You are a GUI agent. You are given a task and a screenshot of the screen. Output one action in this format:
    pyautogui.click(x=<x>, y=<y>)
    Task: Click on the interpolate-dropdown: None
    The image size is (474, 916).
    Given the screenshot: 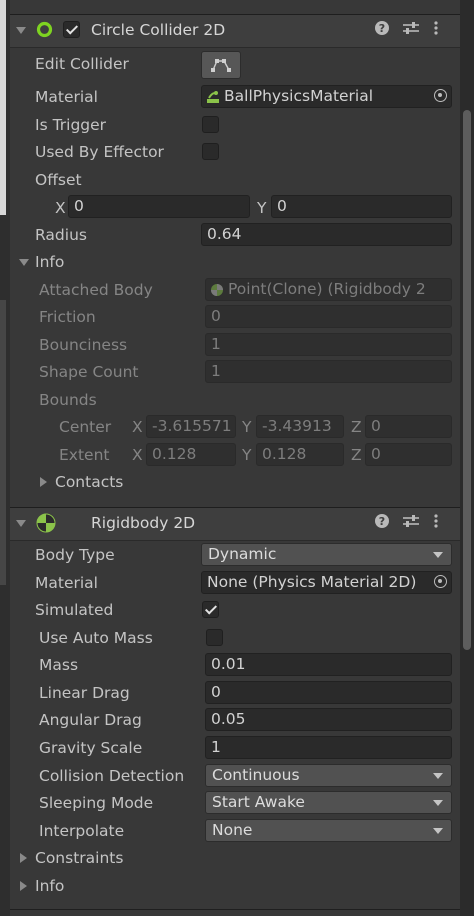 What is the action you would take?
    pyautogui.click(x=328, y=830)
    